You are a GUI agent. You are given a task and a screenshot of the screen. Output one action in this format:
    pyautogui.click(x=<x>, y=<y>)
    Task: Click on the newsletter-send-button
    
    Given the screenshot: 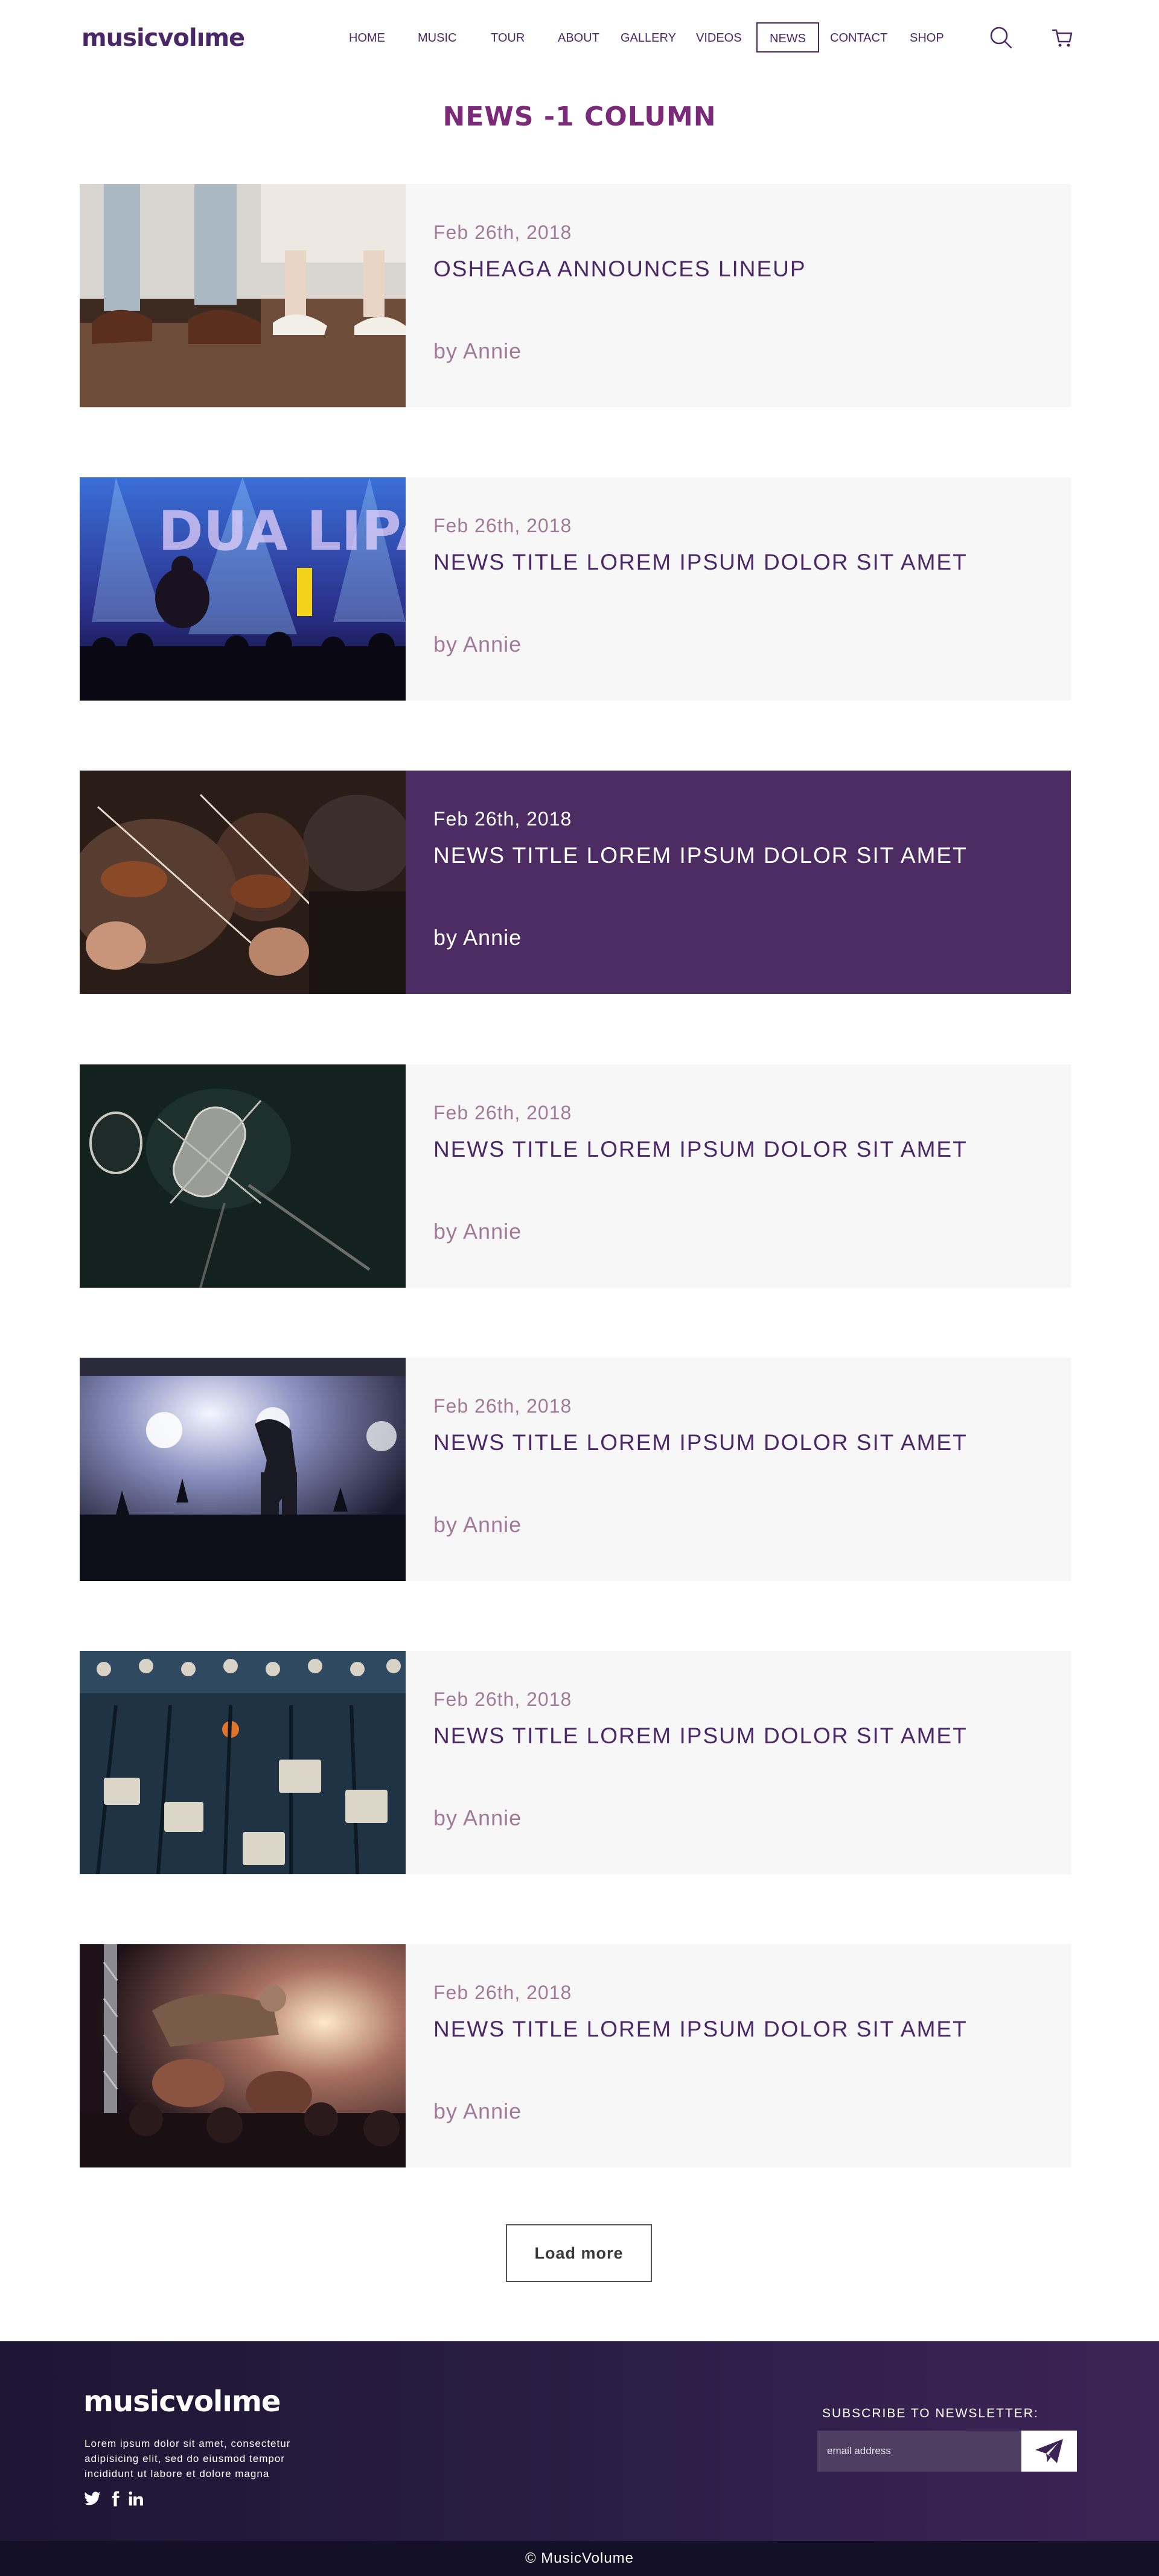 What is the action you would take?
    pyautogui.click(x=1049, y=2451)
    